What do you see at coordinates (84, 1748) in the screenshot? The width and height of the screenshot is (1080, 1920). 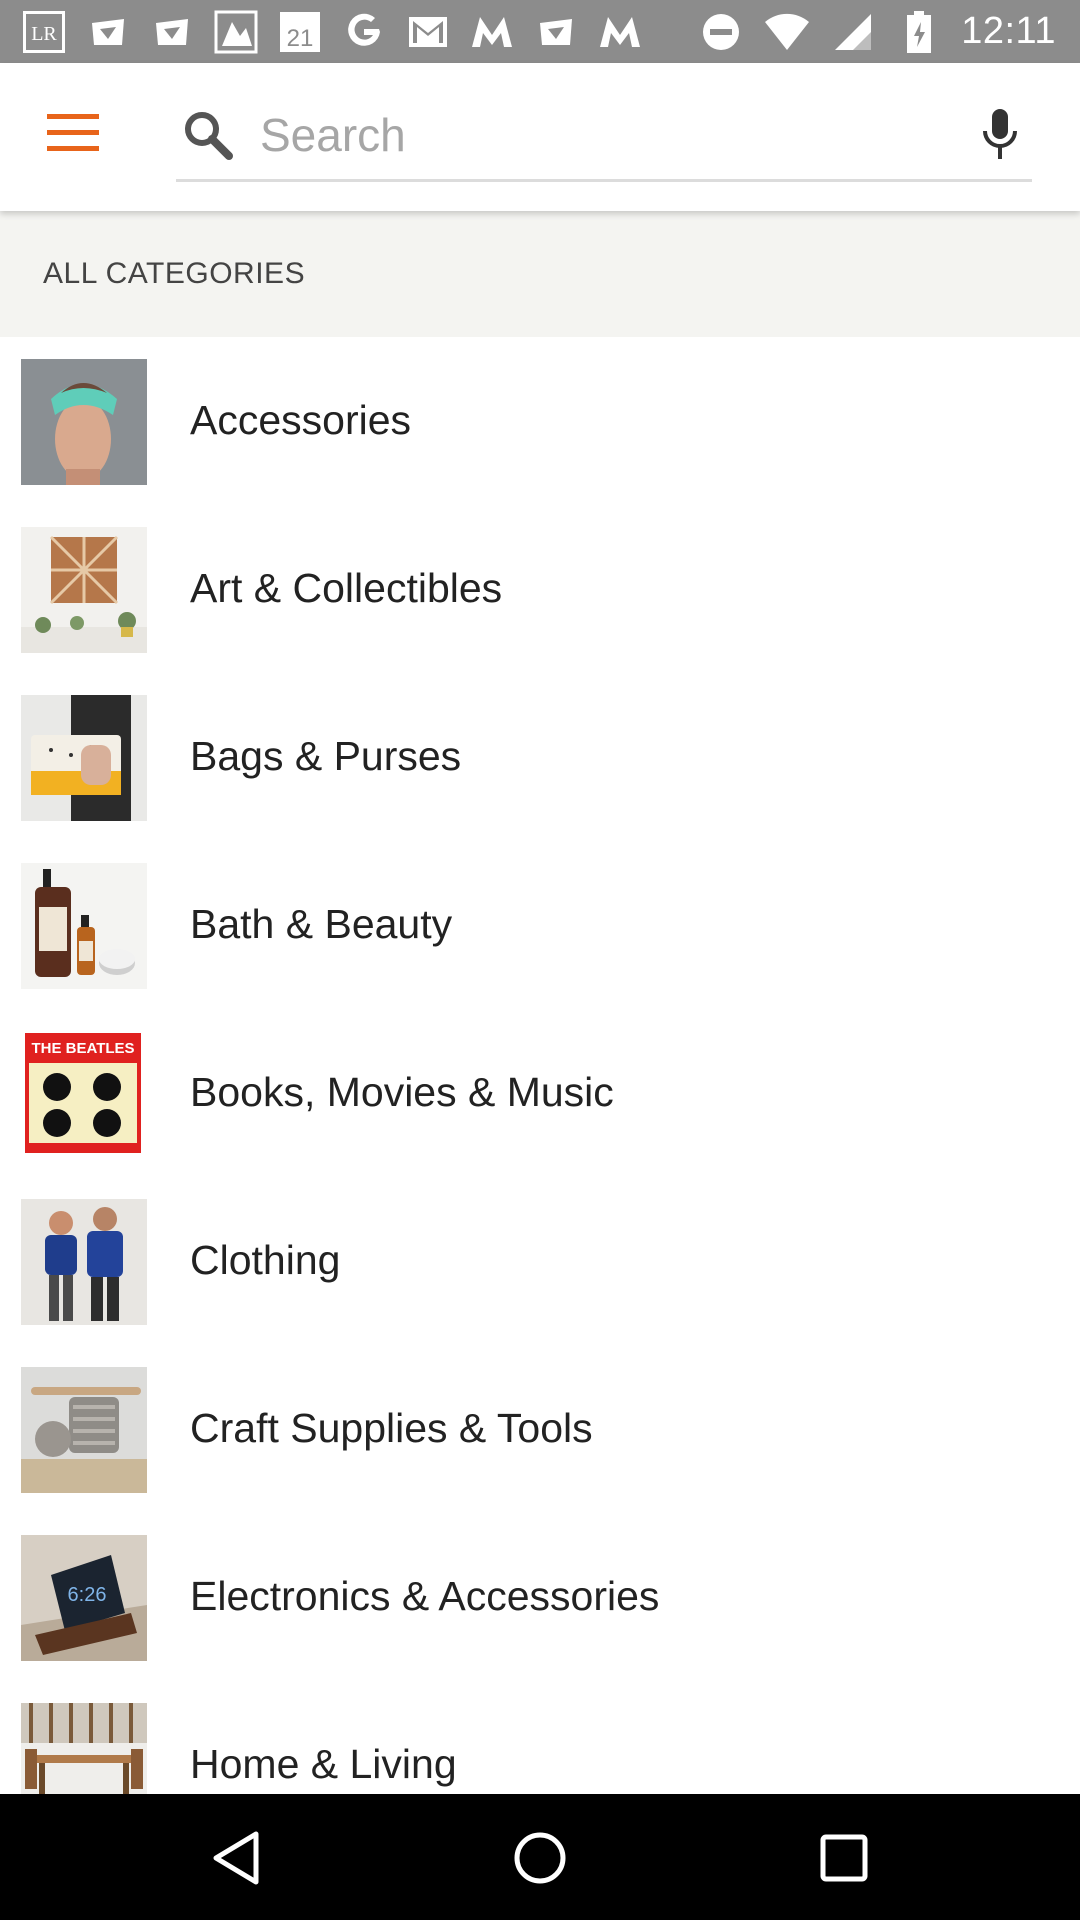 I see `home-living-thumbnail` at bounding box center [84, 1748].